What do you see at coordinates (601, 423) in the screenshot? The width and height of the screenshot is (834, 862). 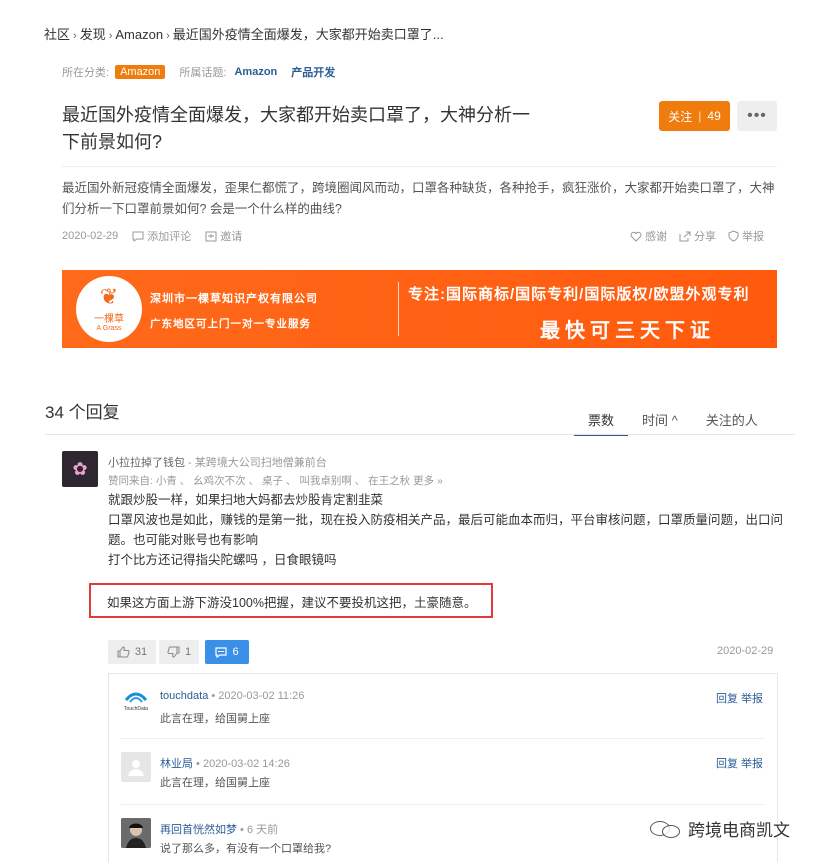 I see `tab-votes: 票数` at bounding box center [601, 423].